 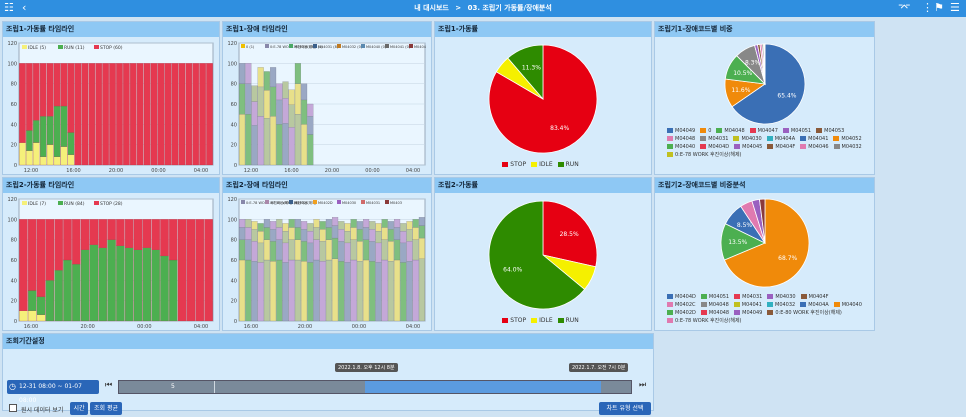 I want to click on pie-legend: STOP IDLE RUN, so click(x=543, y=320).